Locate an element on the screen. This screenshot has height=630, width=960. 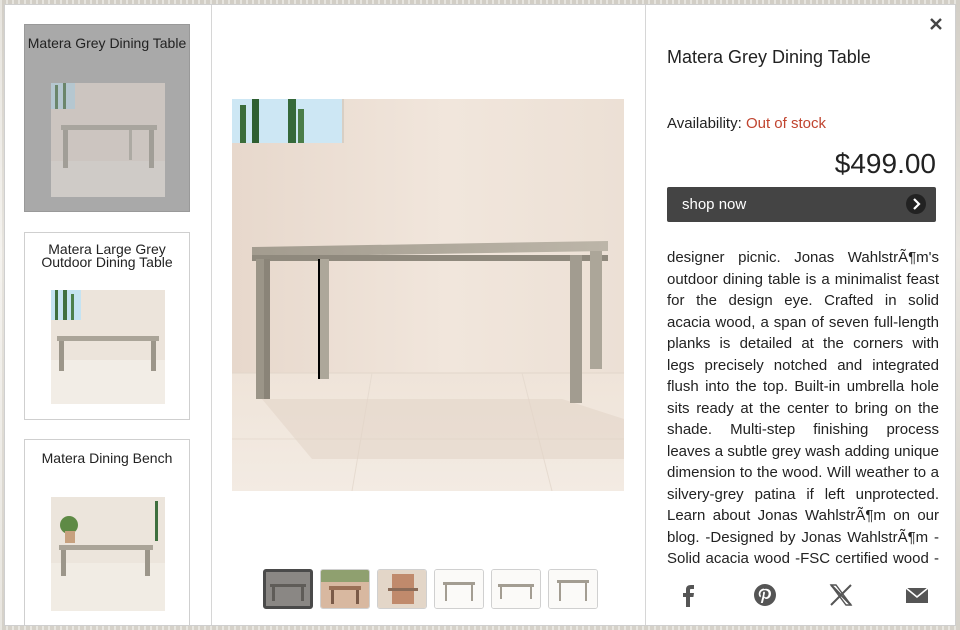
pinterest-icon is located at coordinates (765, 595).